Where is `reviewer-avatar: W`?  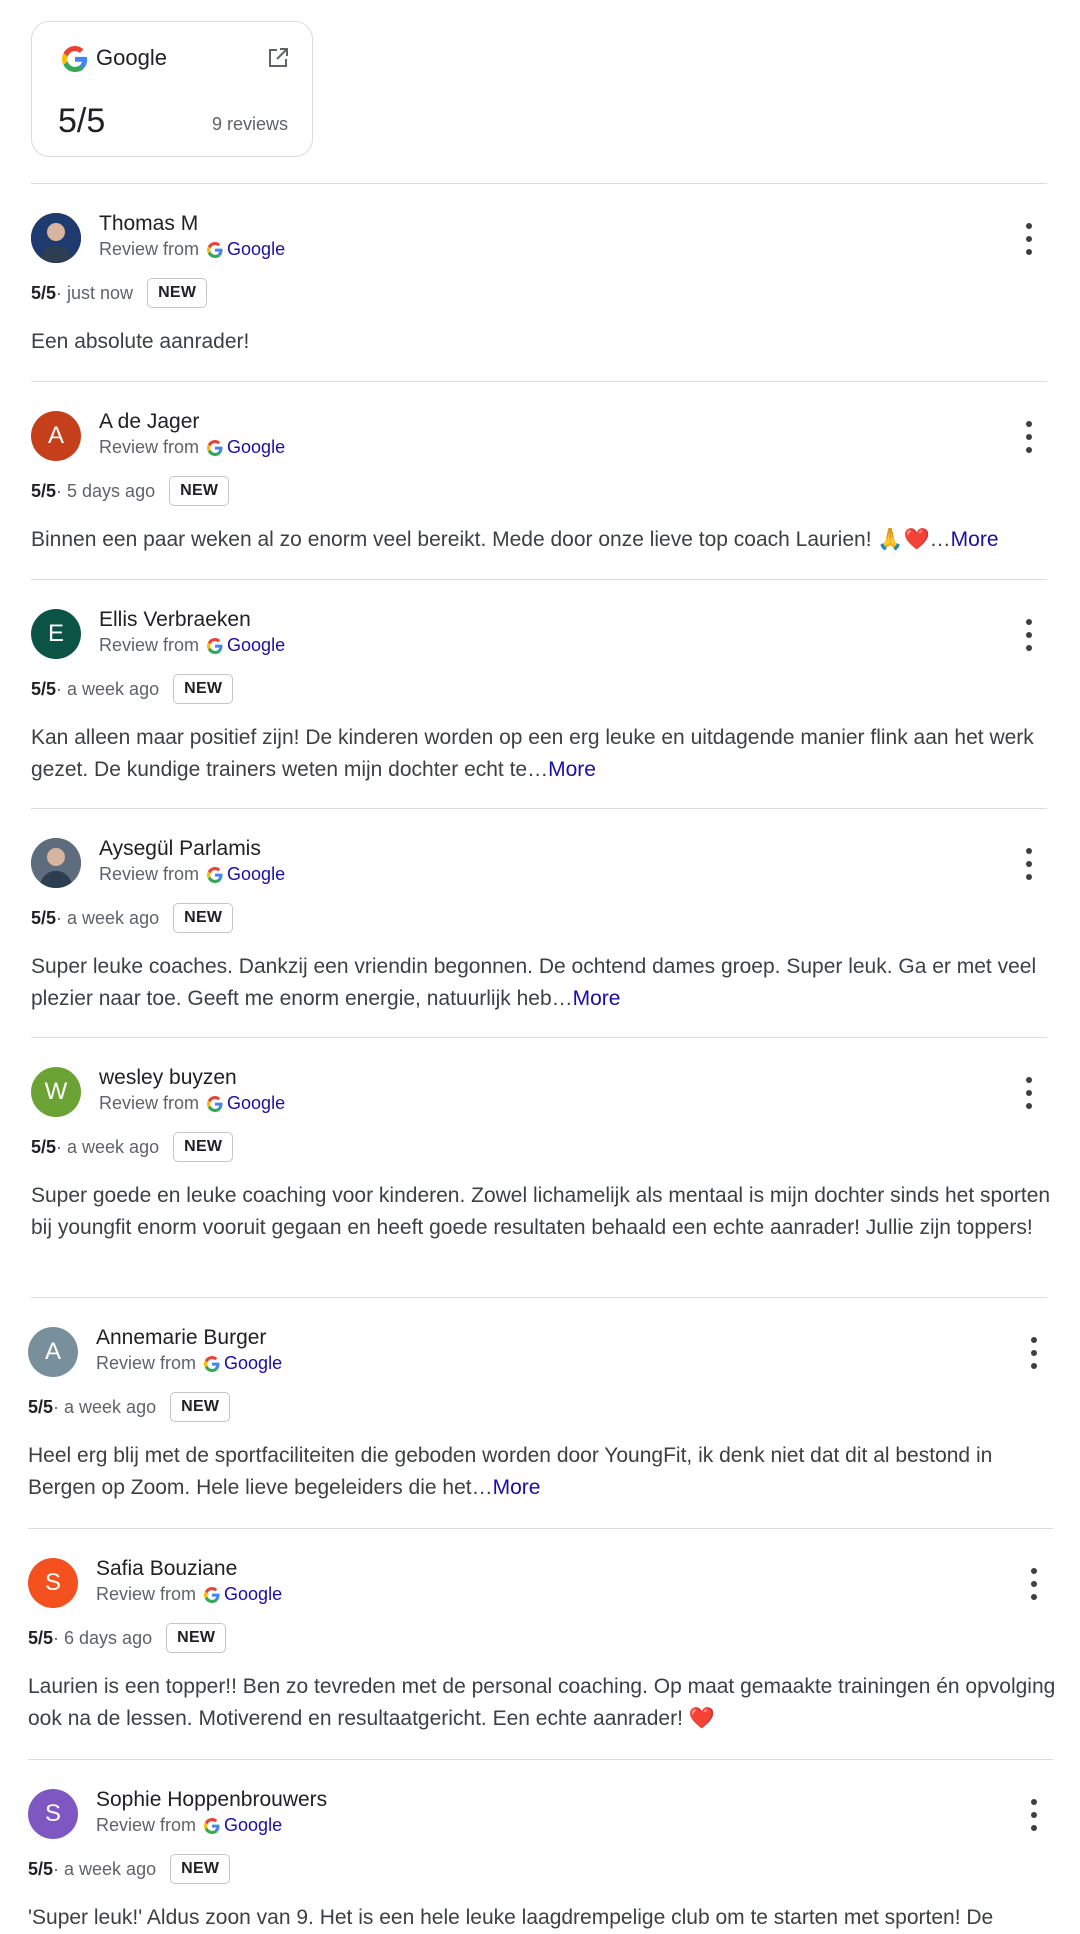
reviewer-avatar: W is located at coordinates (56, 1092).